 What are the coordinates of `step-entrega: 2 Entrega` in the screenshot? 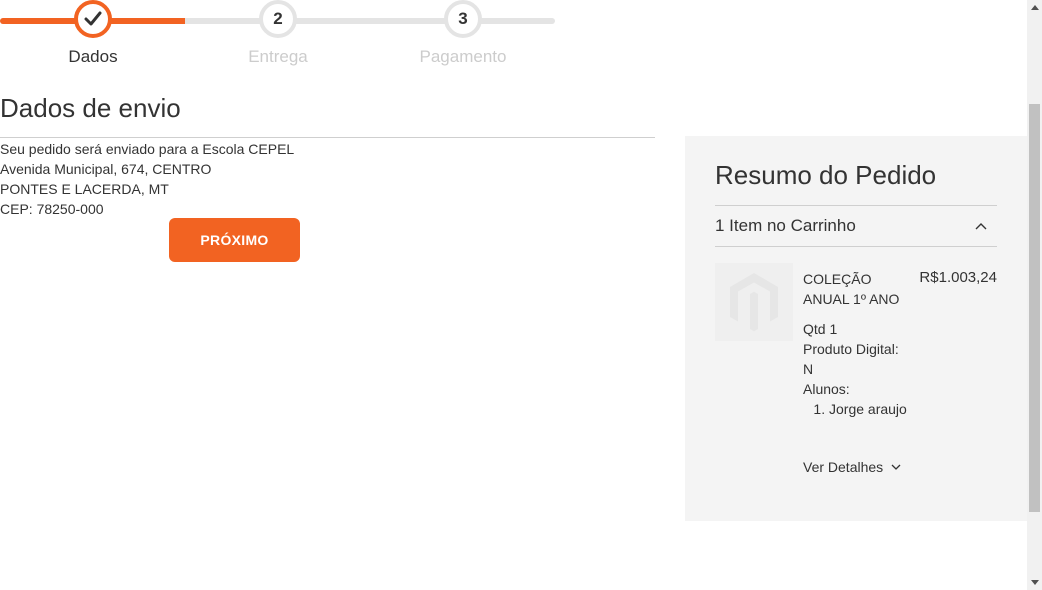 It's located at (278, 33).